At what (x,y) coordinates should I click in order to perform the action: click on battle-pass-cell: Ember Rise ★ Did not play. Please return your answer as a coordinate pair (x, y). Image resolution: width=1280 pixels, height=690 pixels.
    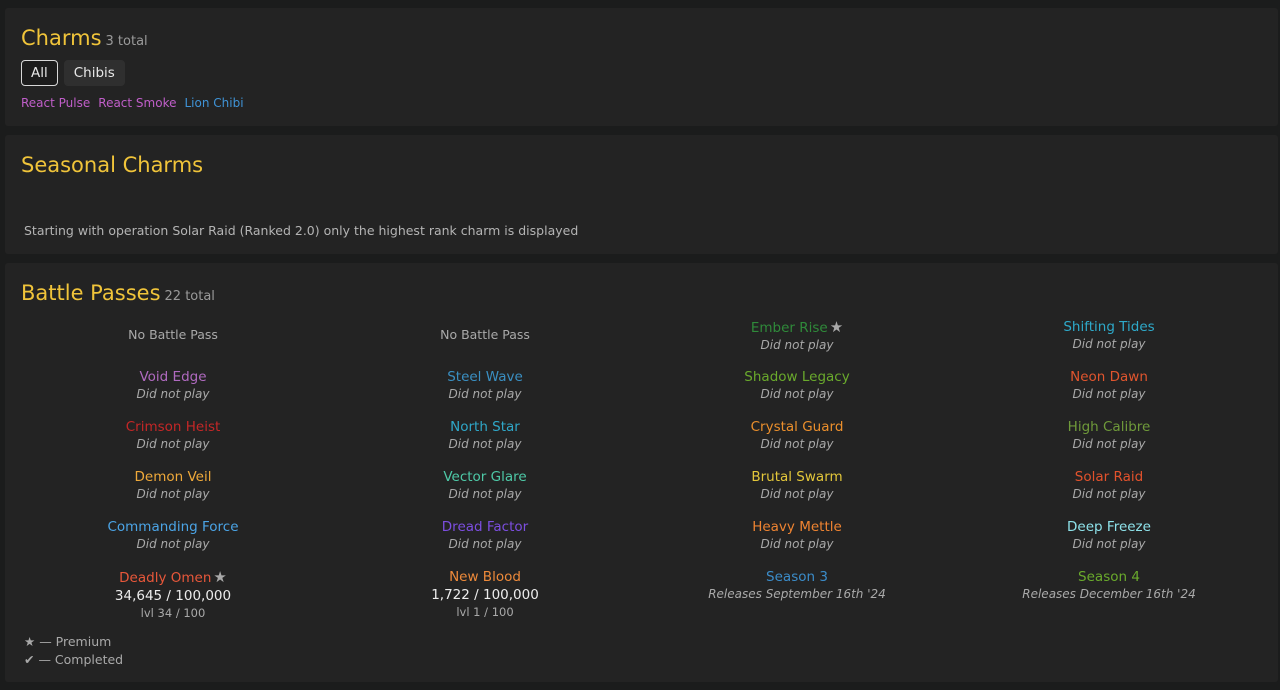
    Looking at the image, I should click on (797, 336).